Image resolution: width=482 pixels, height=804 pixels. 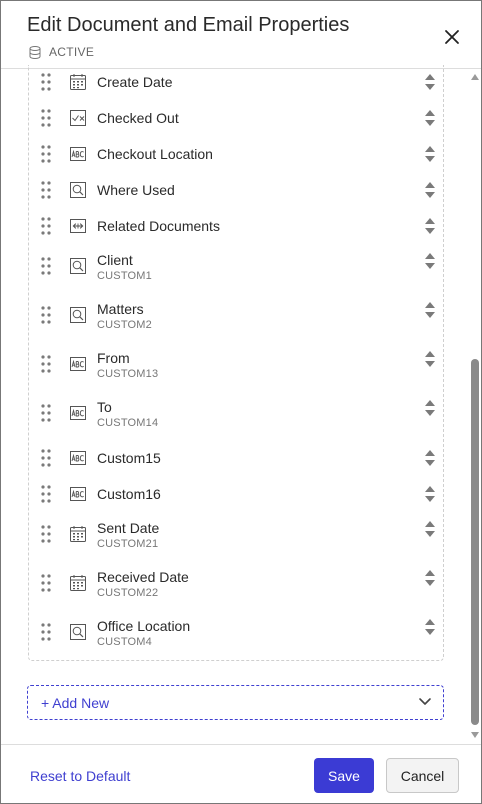 I want to click on field-custom-id: CUSTOM2, so click(x=124, y=325).